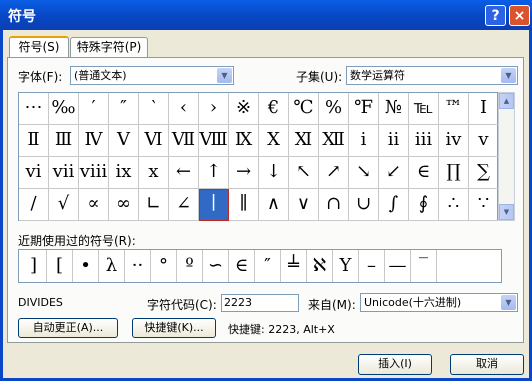 This screenshot has height=381, width=532. I want to click on symbol-cell: →, so click(244, 173).